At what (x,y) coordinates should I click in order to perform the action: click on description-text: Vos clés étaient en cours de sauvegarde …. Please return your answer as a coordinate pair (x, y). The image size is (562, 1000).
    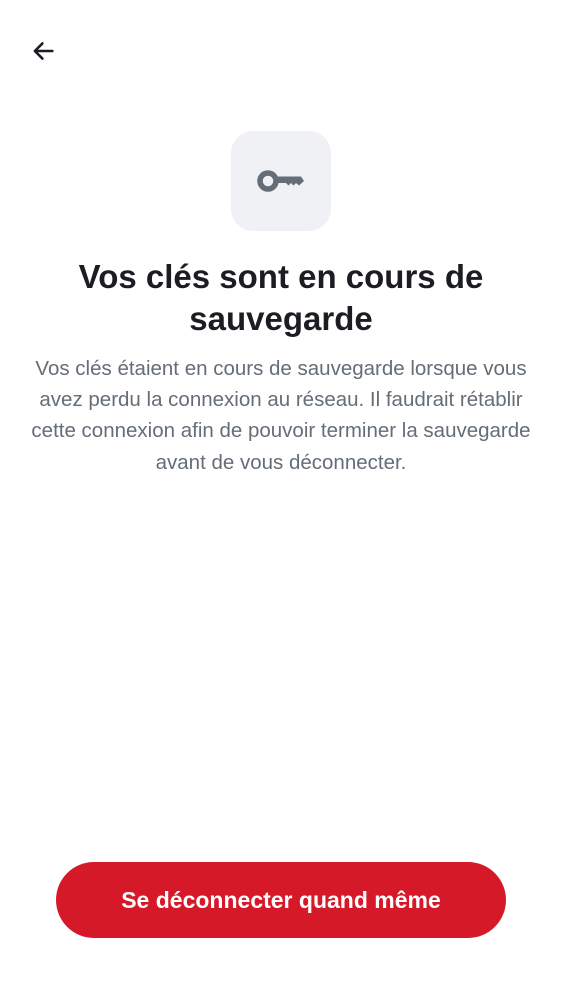
    Looking at the image, I should click on (281, 415).